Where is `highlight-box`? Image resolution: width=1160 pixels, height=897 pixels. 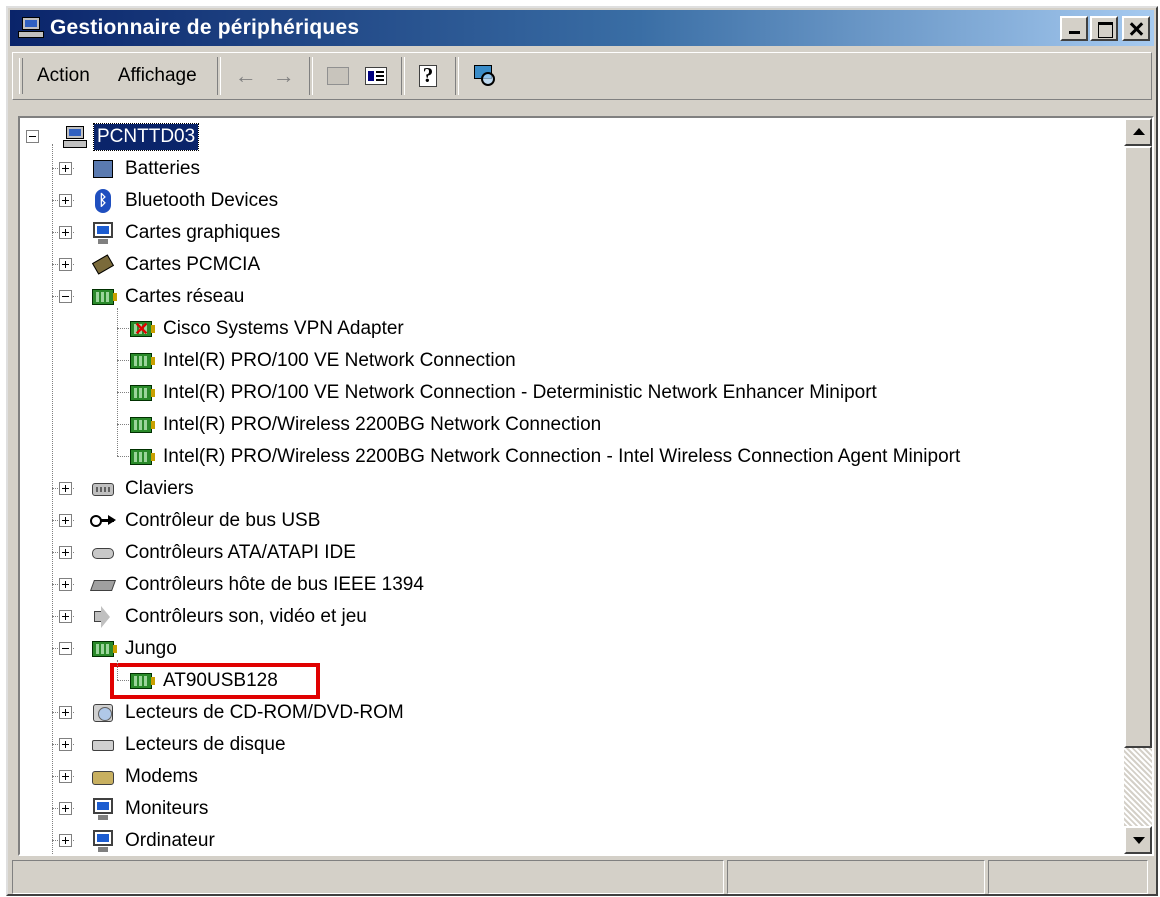 highlight-box is located at coordinates (215, 681).